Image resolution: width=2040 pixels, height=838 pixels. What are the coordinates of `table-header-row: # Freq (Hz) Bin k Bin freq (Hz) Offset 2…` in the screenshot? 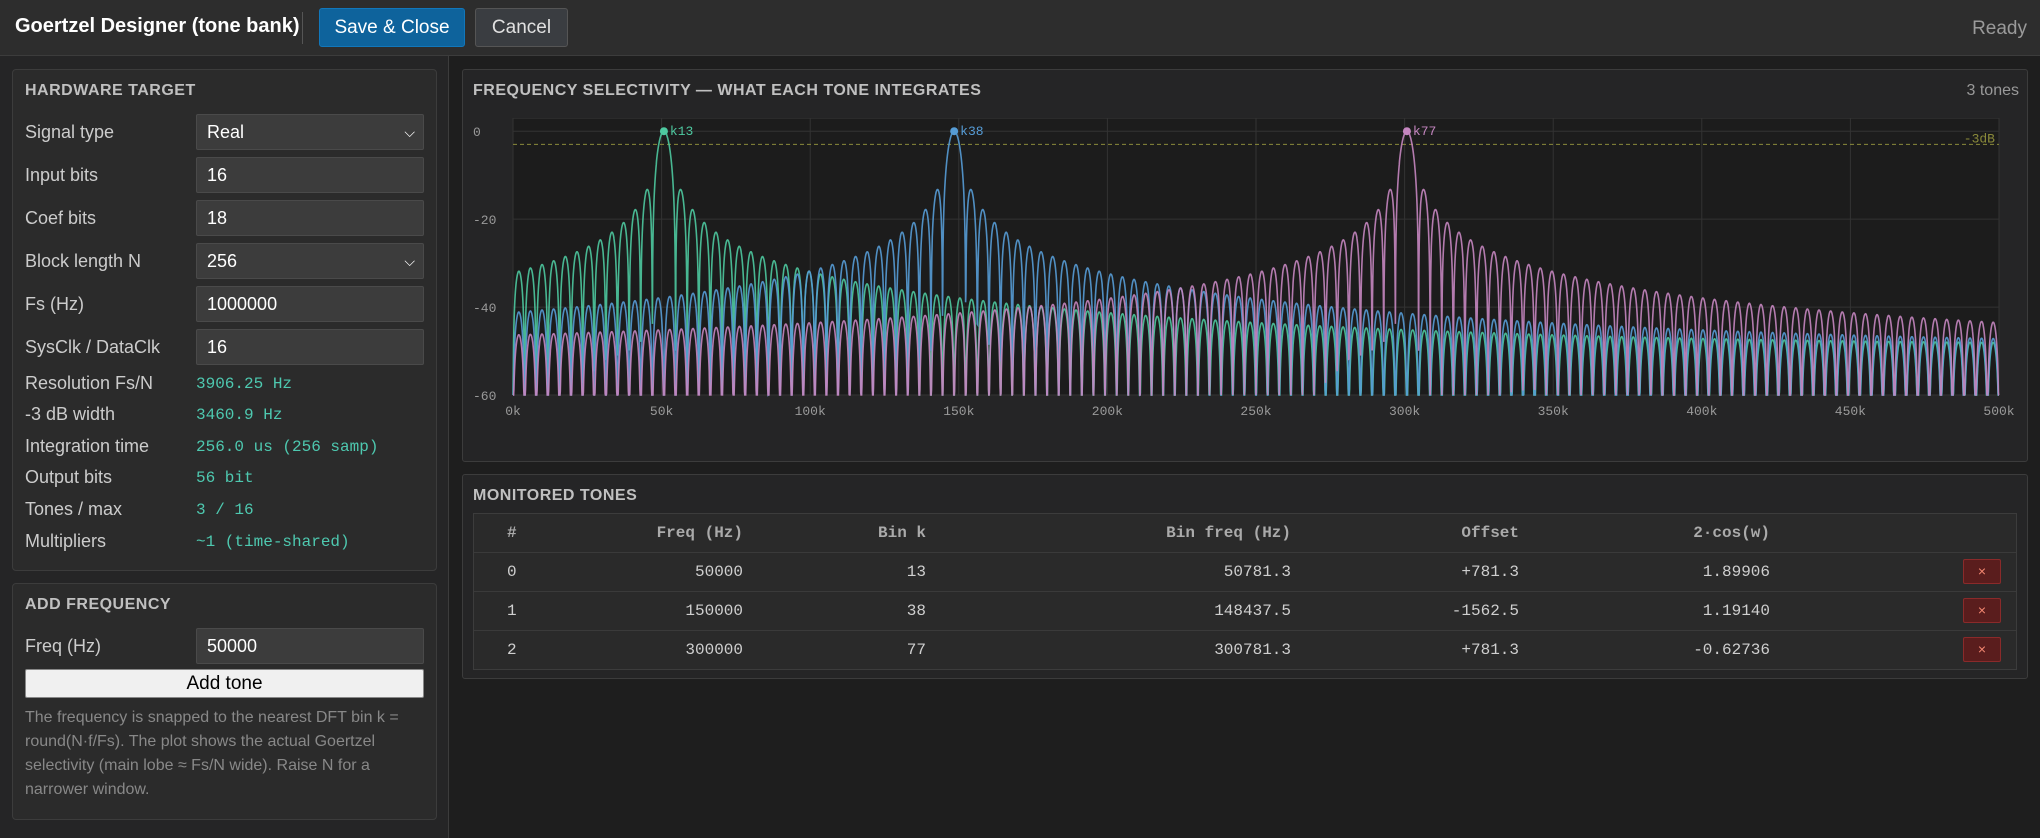 It's located at (1245, 533).